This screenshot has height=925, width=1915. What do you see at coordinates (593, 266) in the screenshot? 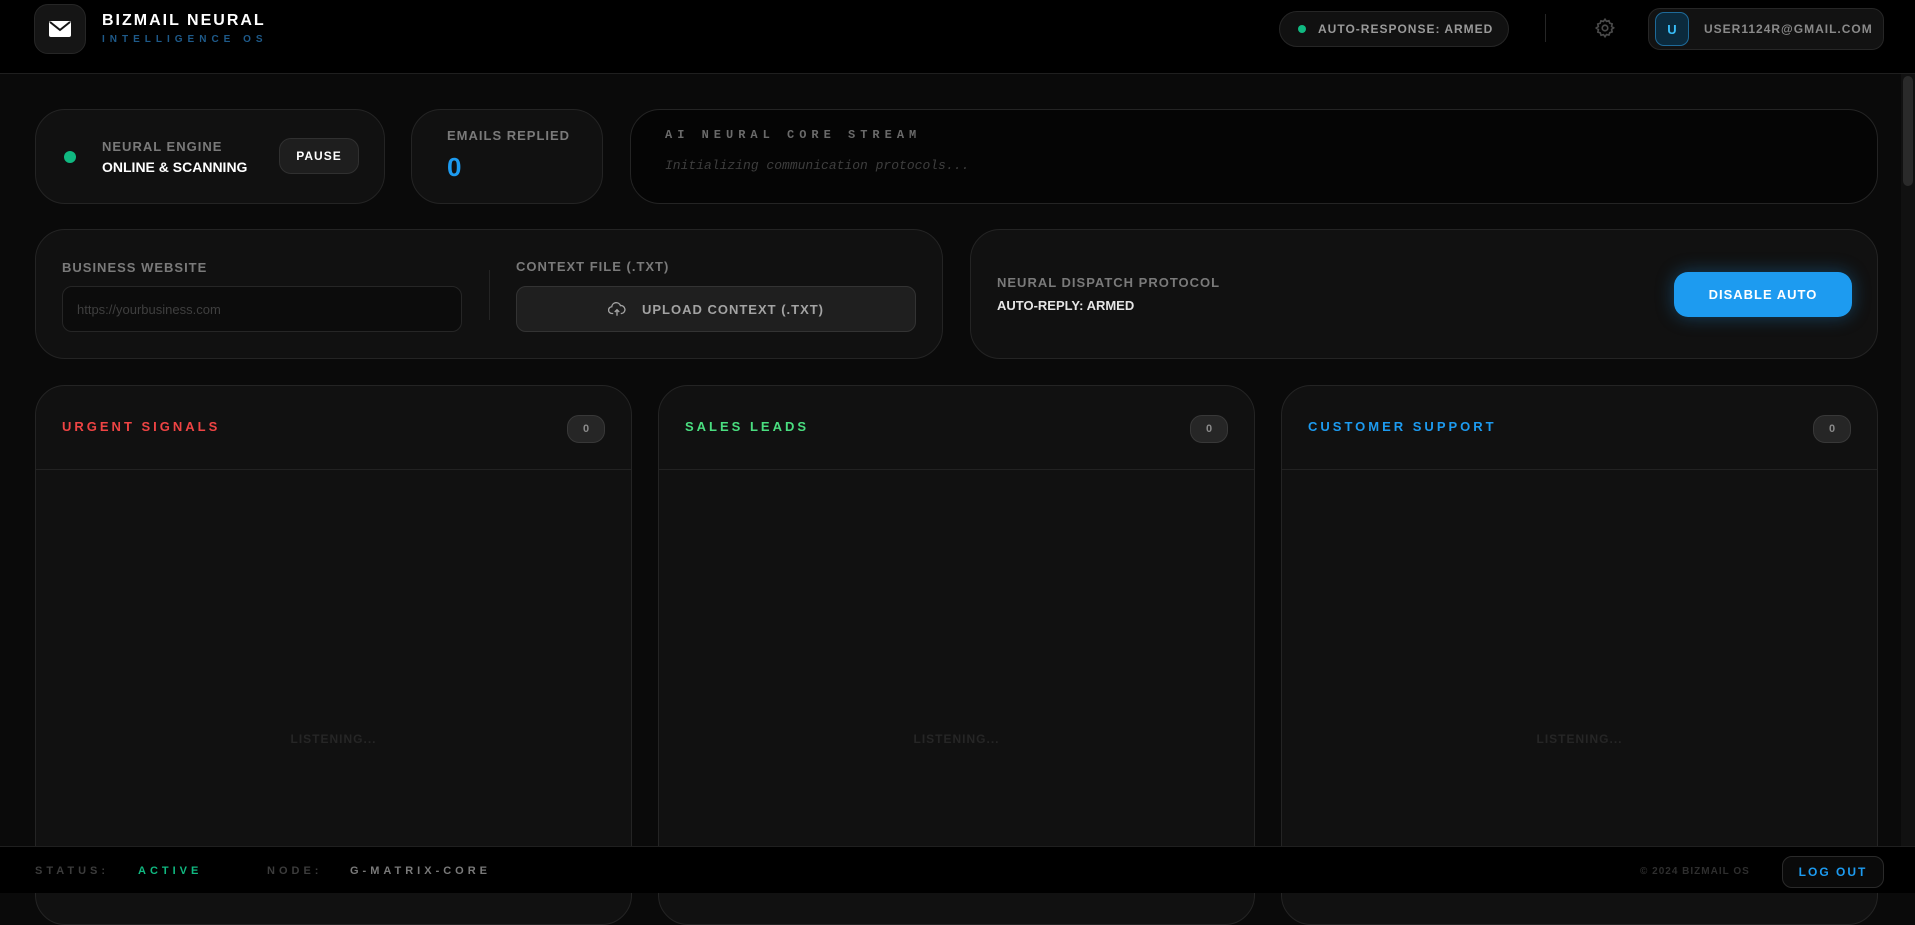
I see `context-file-label: CONTEXT FILE (.TXT)` at bounding box center [593, 266].